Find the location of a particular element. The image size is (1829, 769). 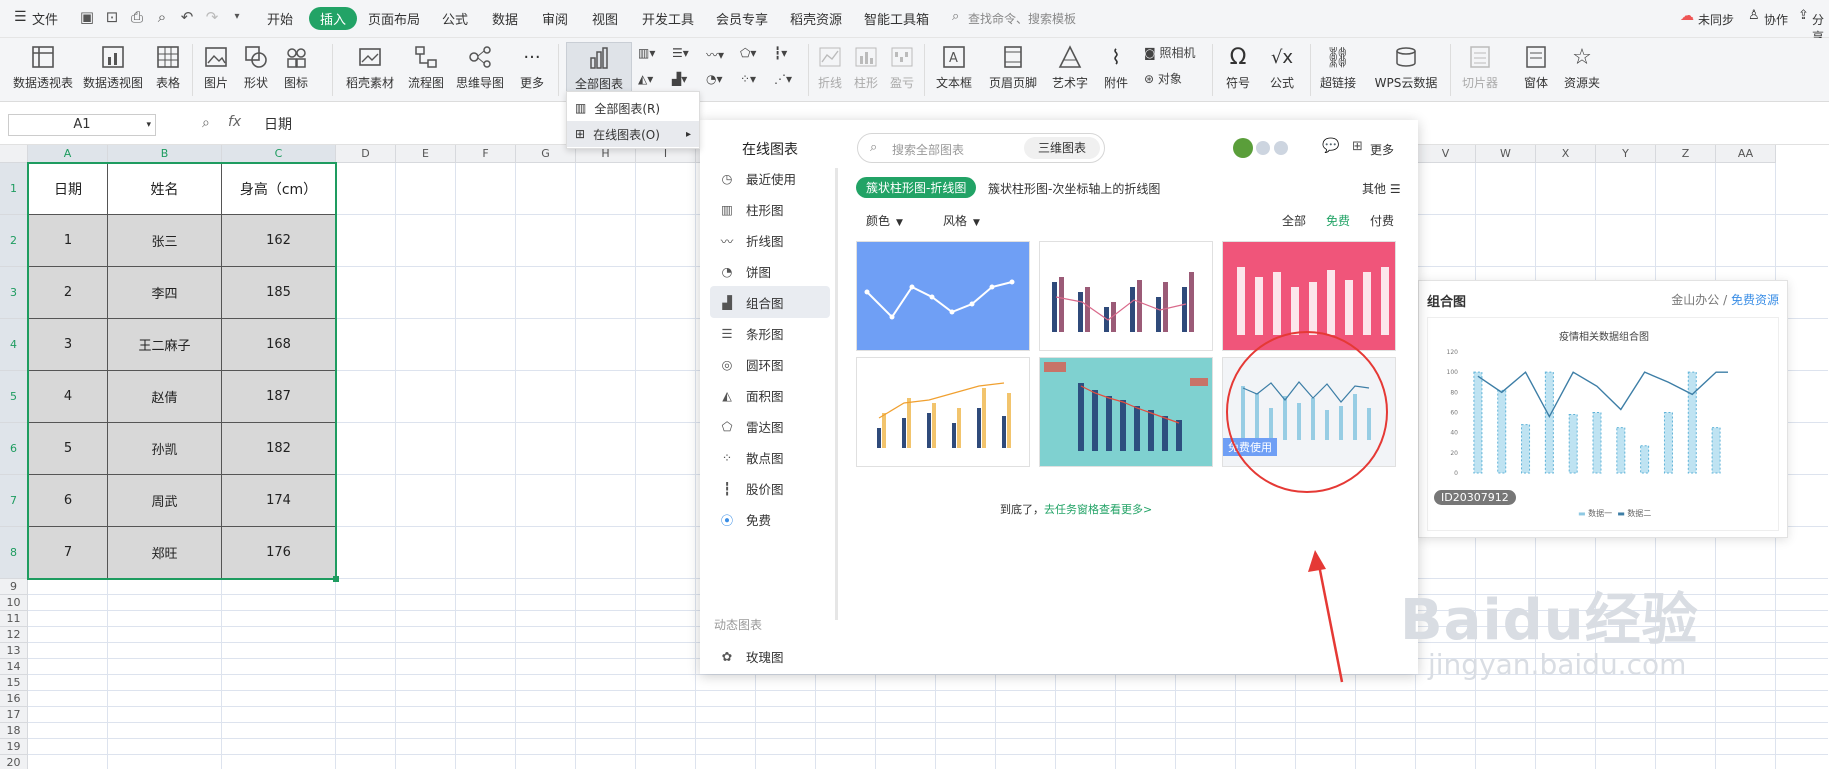

tab-view: 视图 is located at coordinates (605, 18).